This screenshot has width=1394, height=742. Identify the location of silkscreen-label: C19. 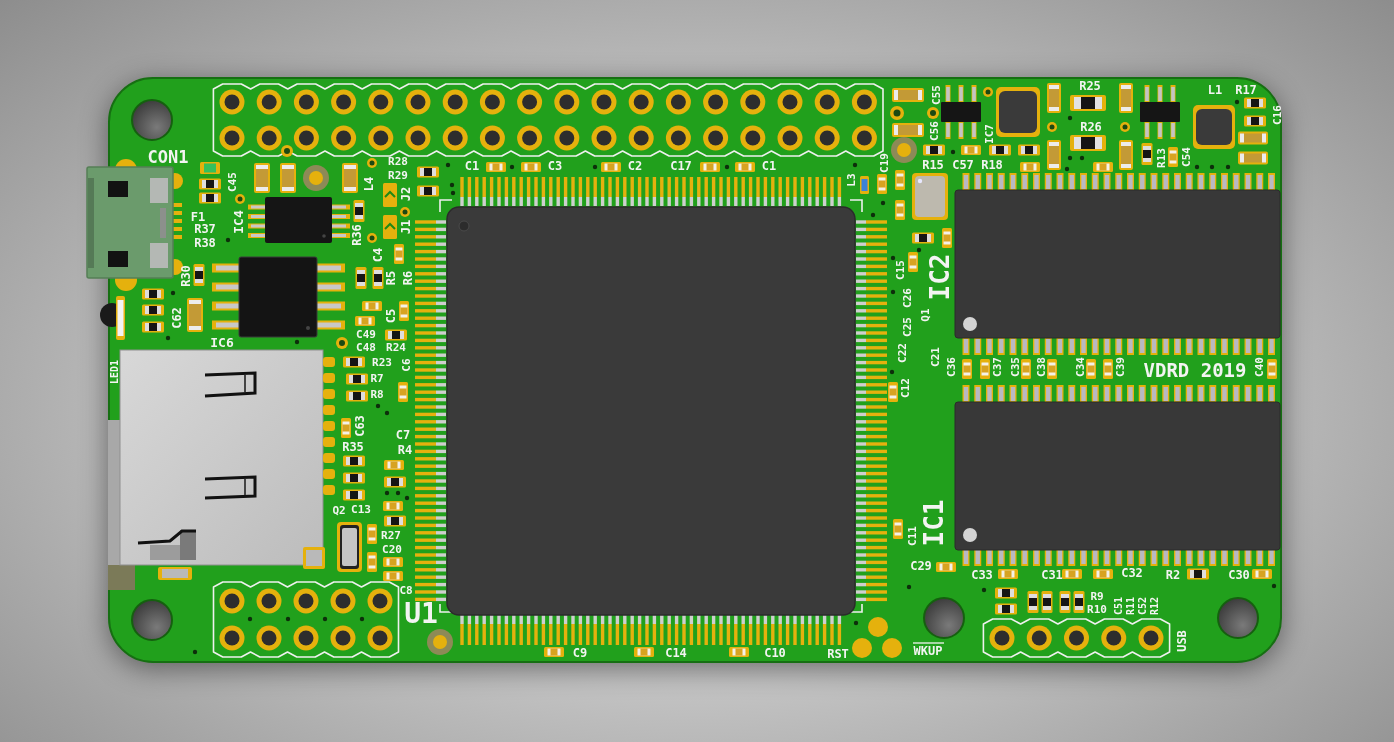
(884, 163).